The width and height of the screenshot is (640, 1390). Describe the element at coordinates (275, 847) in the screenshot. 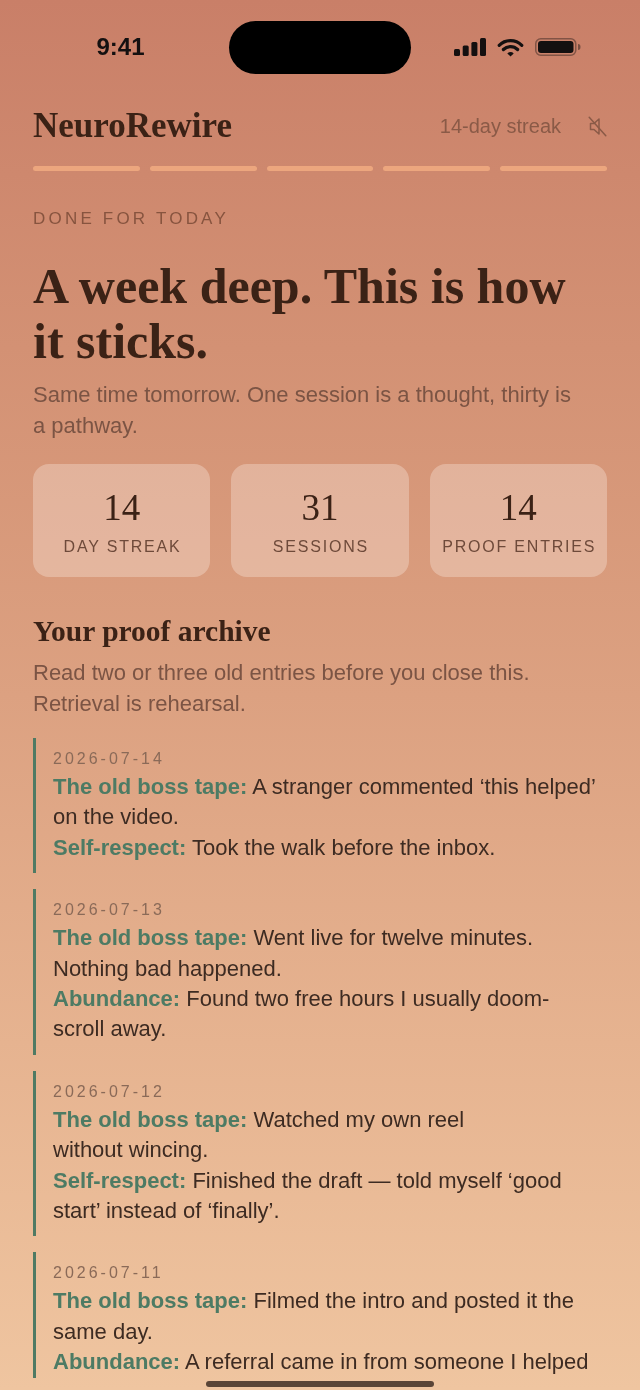

I see `entry-text: Self-respect: Took the walk before the inbox.` at that location.